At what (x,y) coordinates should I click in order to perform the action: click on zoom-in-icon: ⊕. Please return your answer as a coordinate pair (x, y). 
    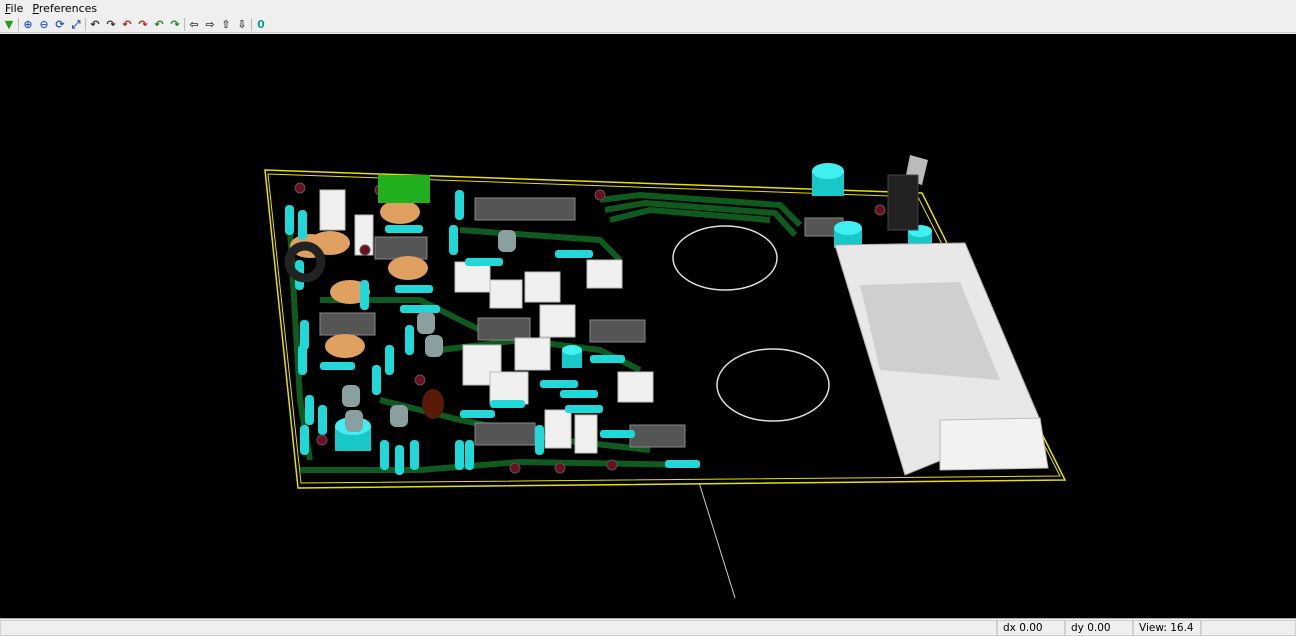
    Looking at the image, I should click on (28, 24).